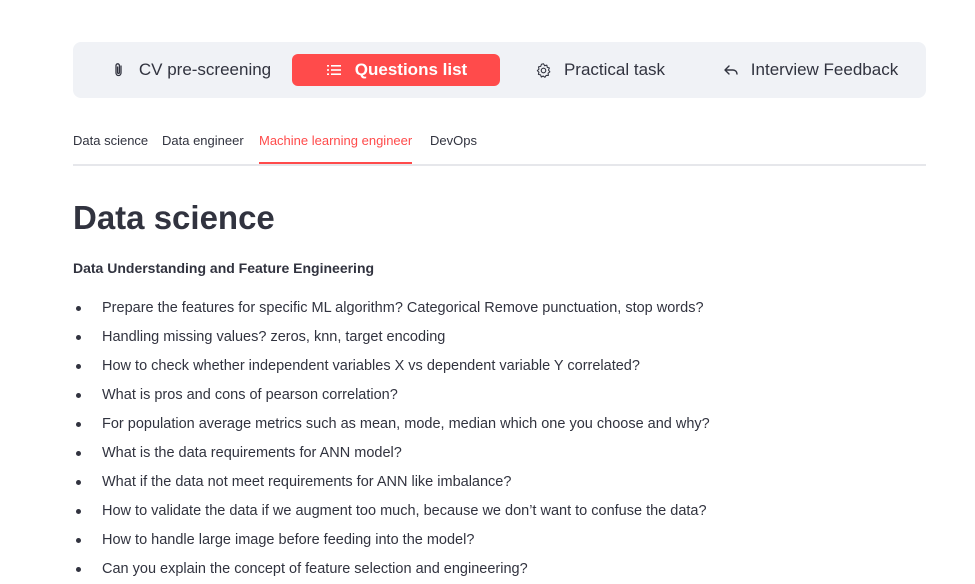  I want to click on nav-interview-feedback: Interview Feedback, so click(810, 70).